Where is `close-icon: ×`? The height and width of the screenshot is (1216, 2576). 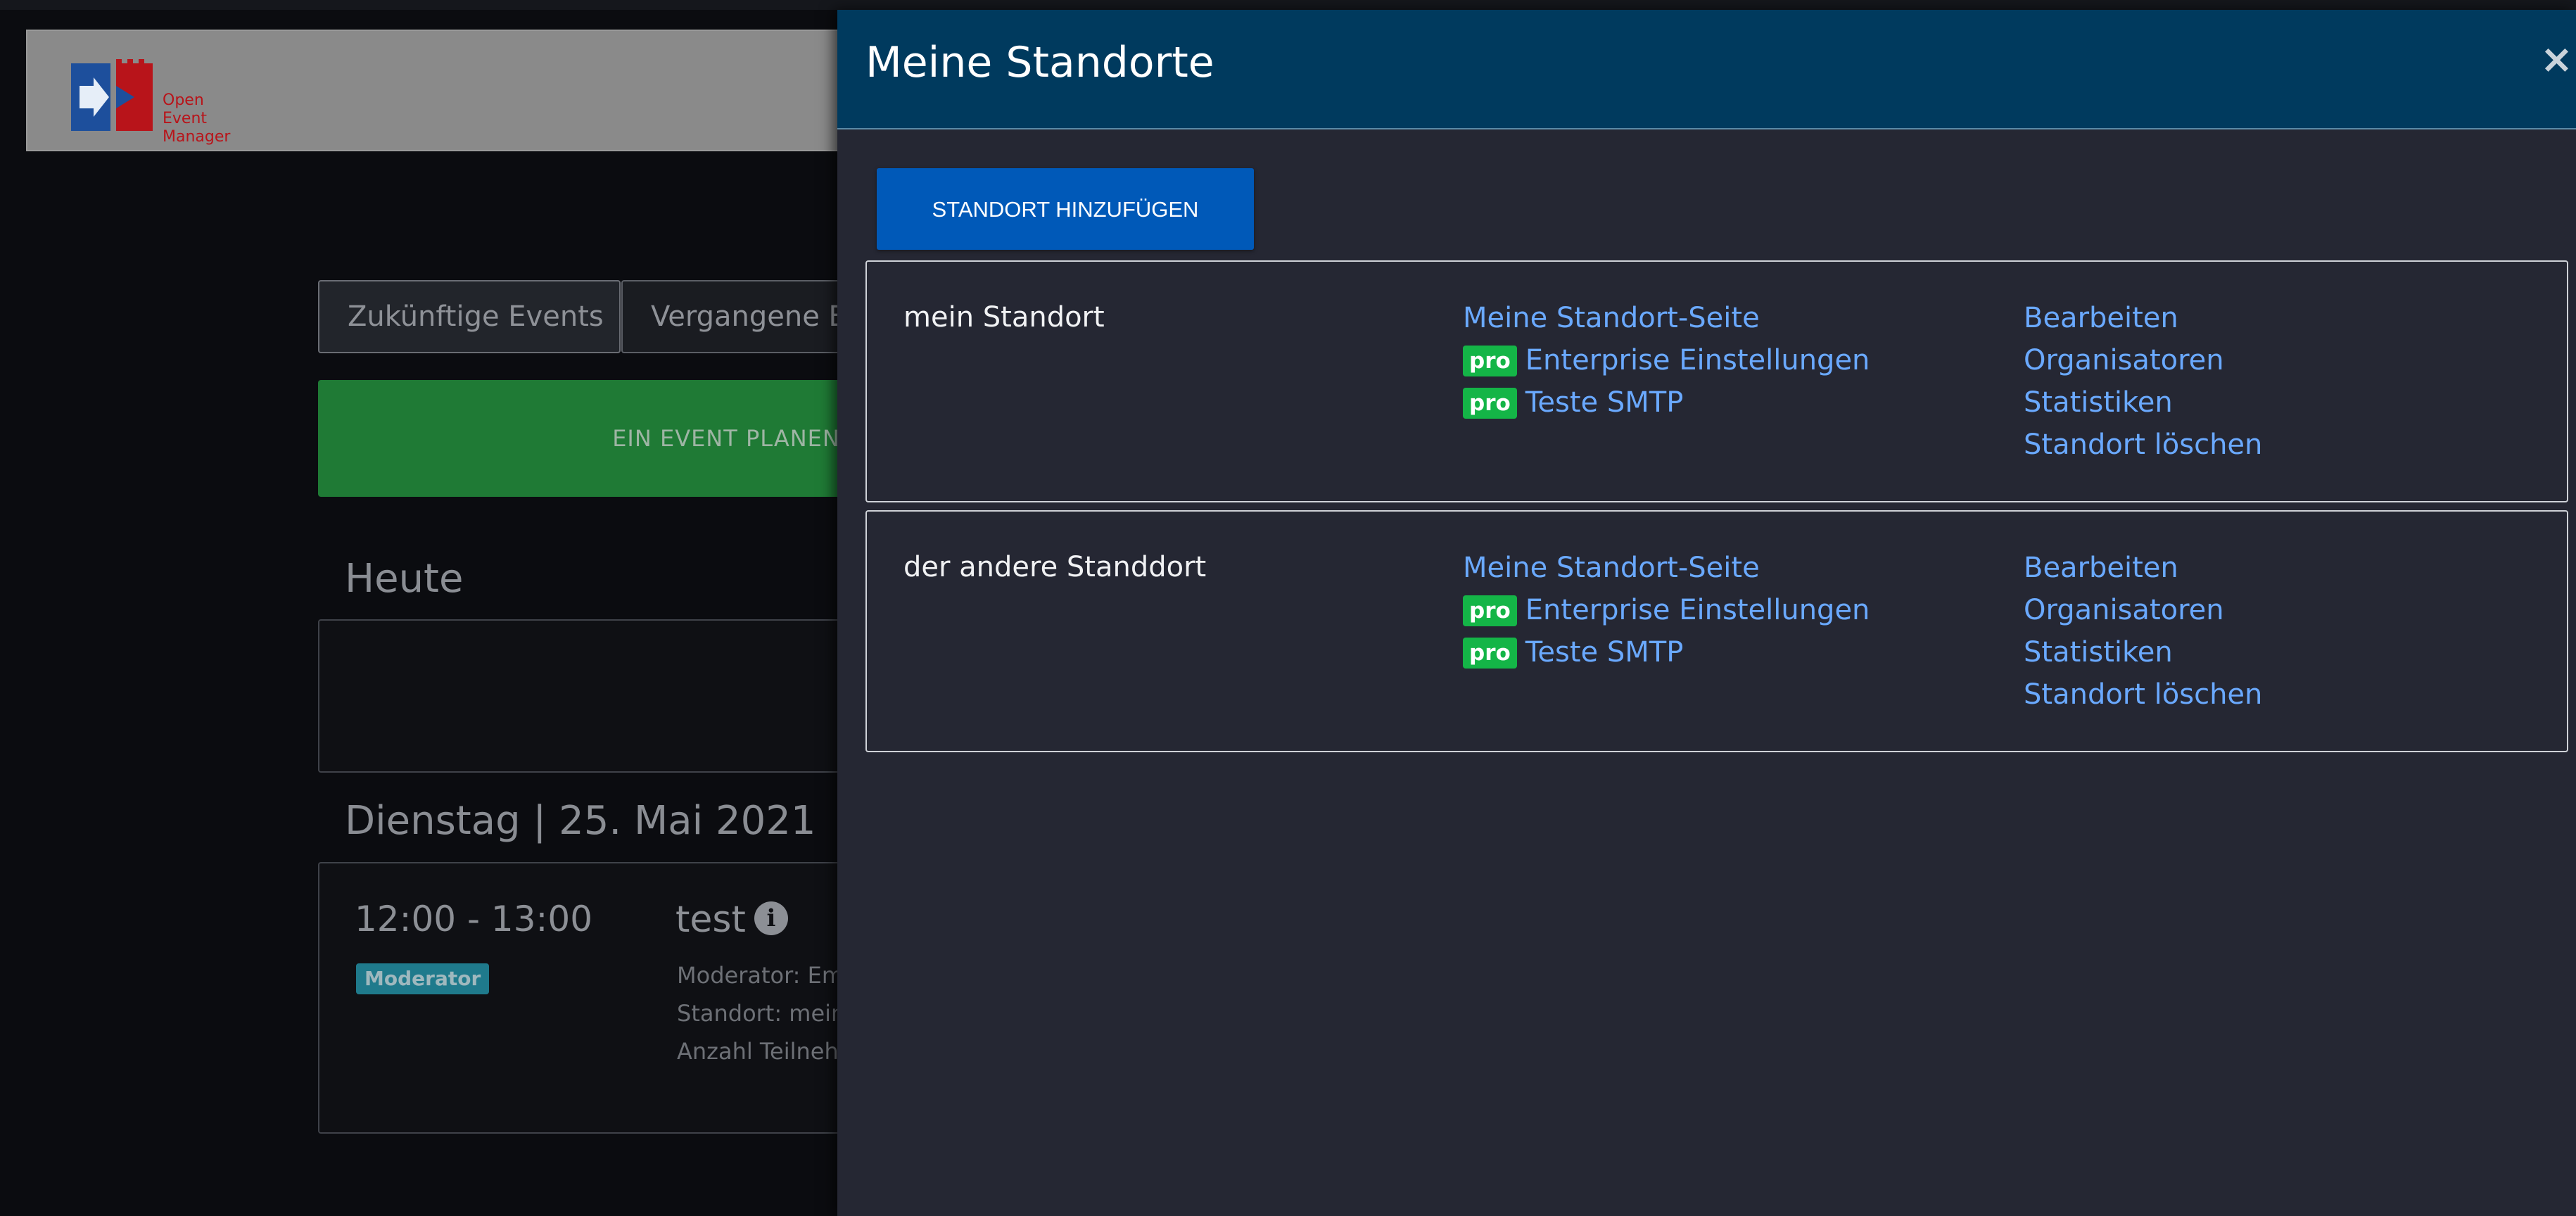 close-icon: × is located at coordinates (2556, 59).